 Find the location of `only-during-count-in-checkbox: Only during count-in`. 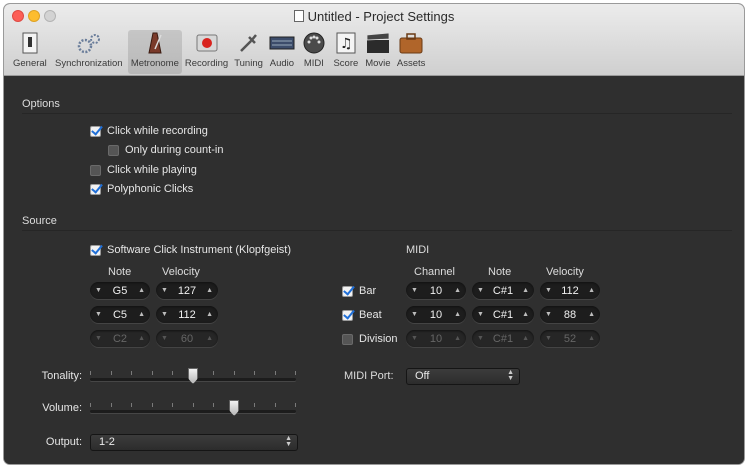

only-during-count-in-checkbox: Only during count-in is located at coordinates (165, 150).